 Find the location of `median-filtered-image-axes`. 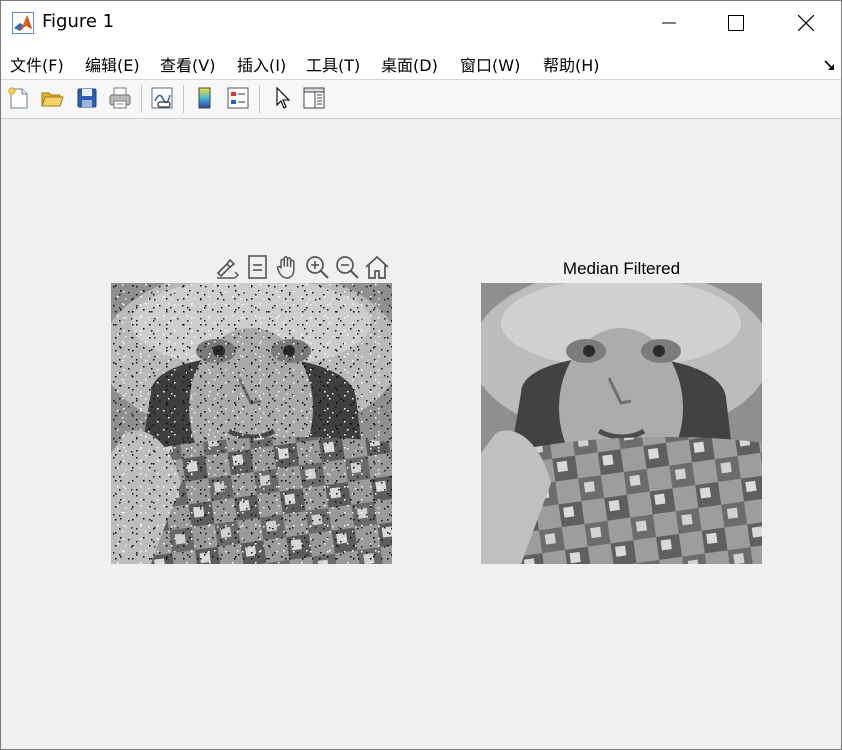

median-filtered-image-axes is located at coordinates (621, 423).